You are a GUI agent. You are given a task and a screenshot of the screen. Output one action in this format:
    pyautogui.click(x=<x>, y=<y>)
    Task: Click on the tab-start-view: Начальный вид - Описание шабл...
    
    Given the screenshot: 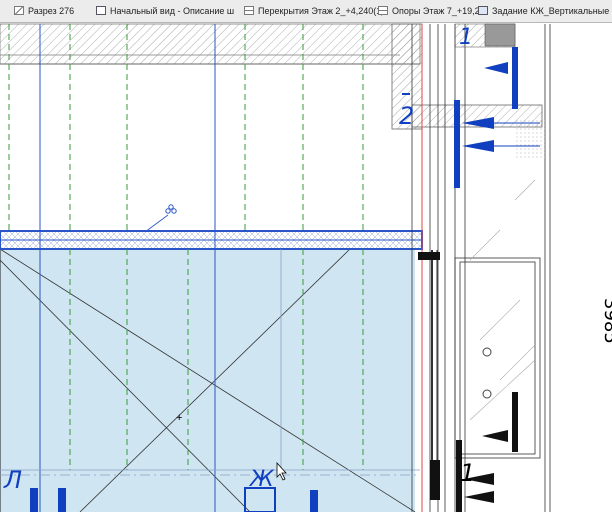 What is the action you would take?
    pyautogui.click(x=165, y=11)
    